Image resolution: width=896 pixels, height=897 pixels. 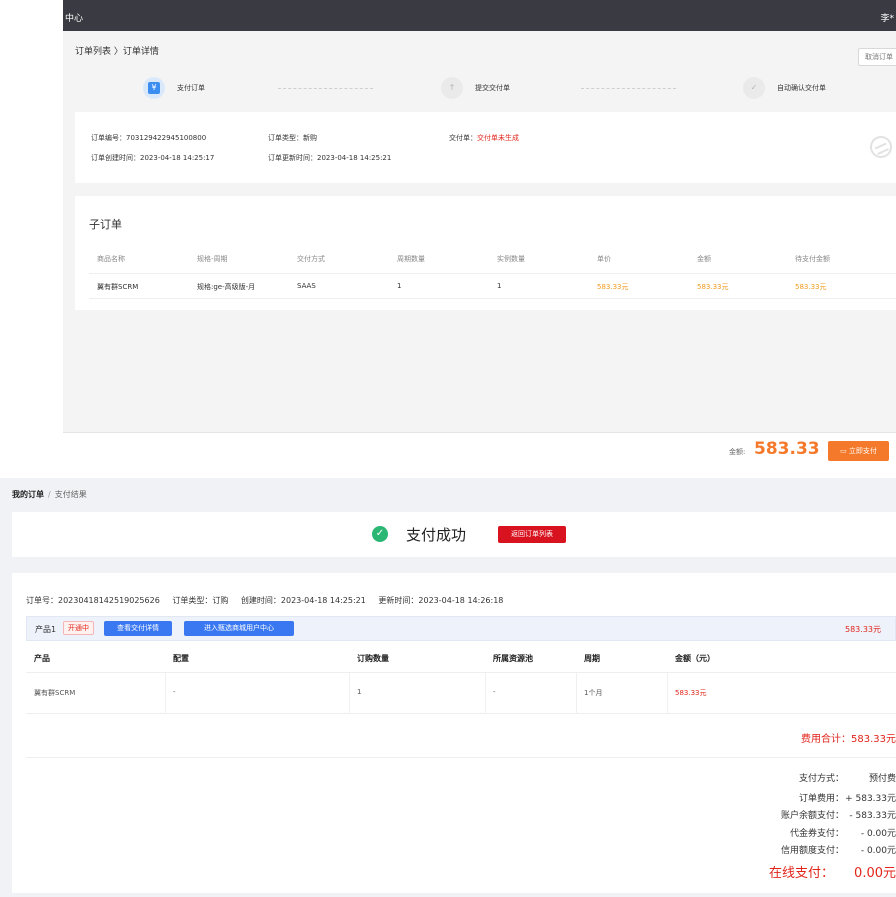 What do you see at coordinates (811, 287) in the screenshot?
I see `cell-pending-amount: 583.33元` at bounding box center [811, 287].